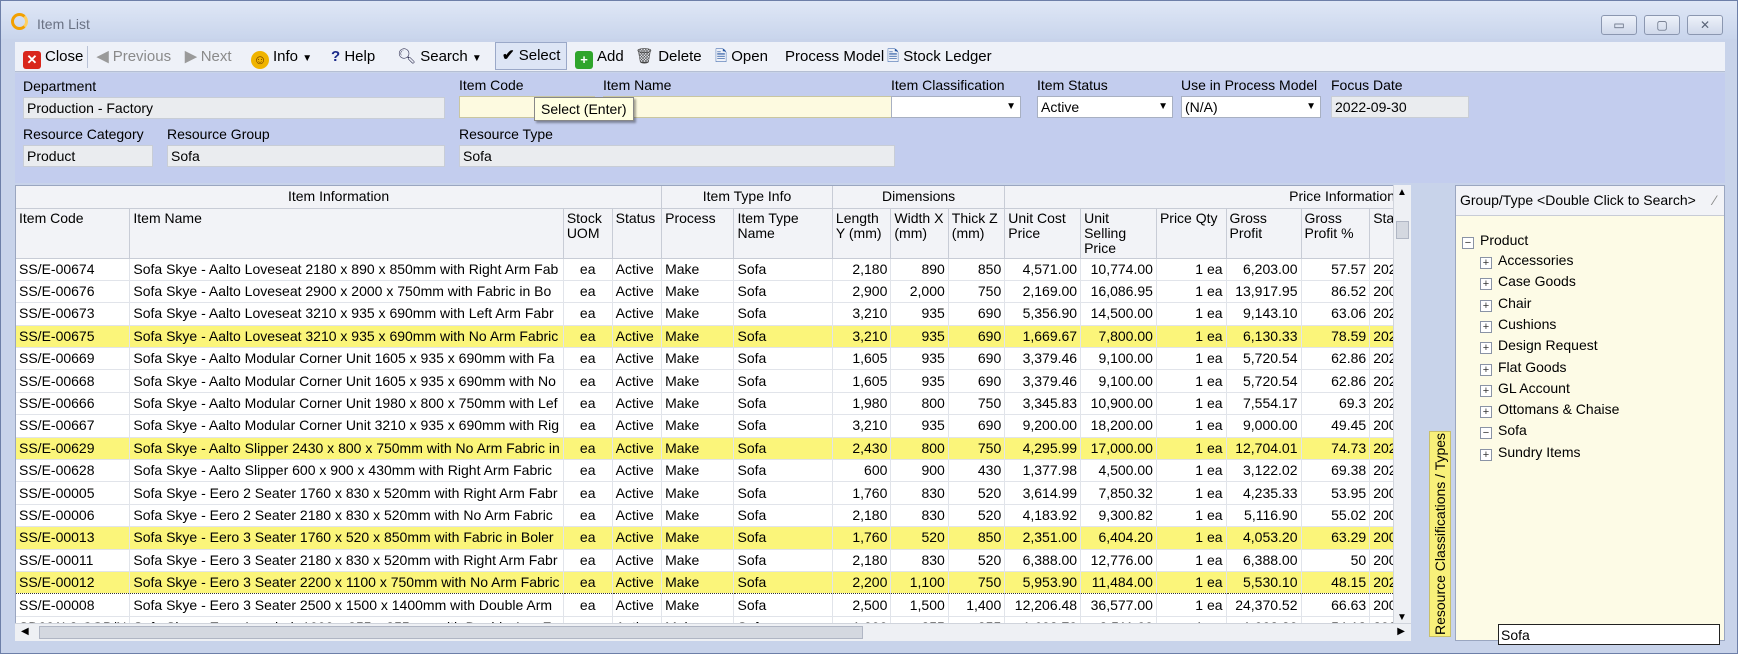 Image resolution: width=1738 pixels, height=654 pixels. I want to click on column-header: Gross Profit, so click(1264, 233).